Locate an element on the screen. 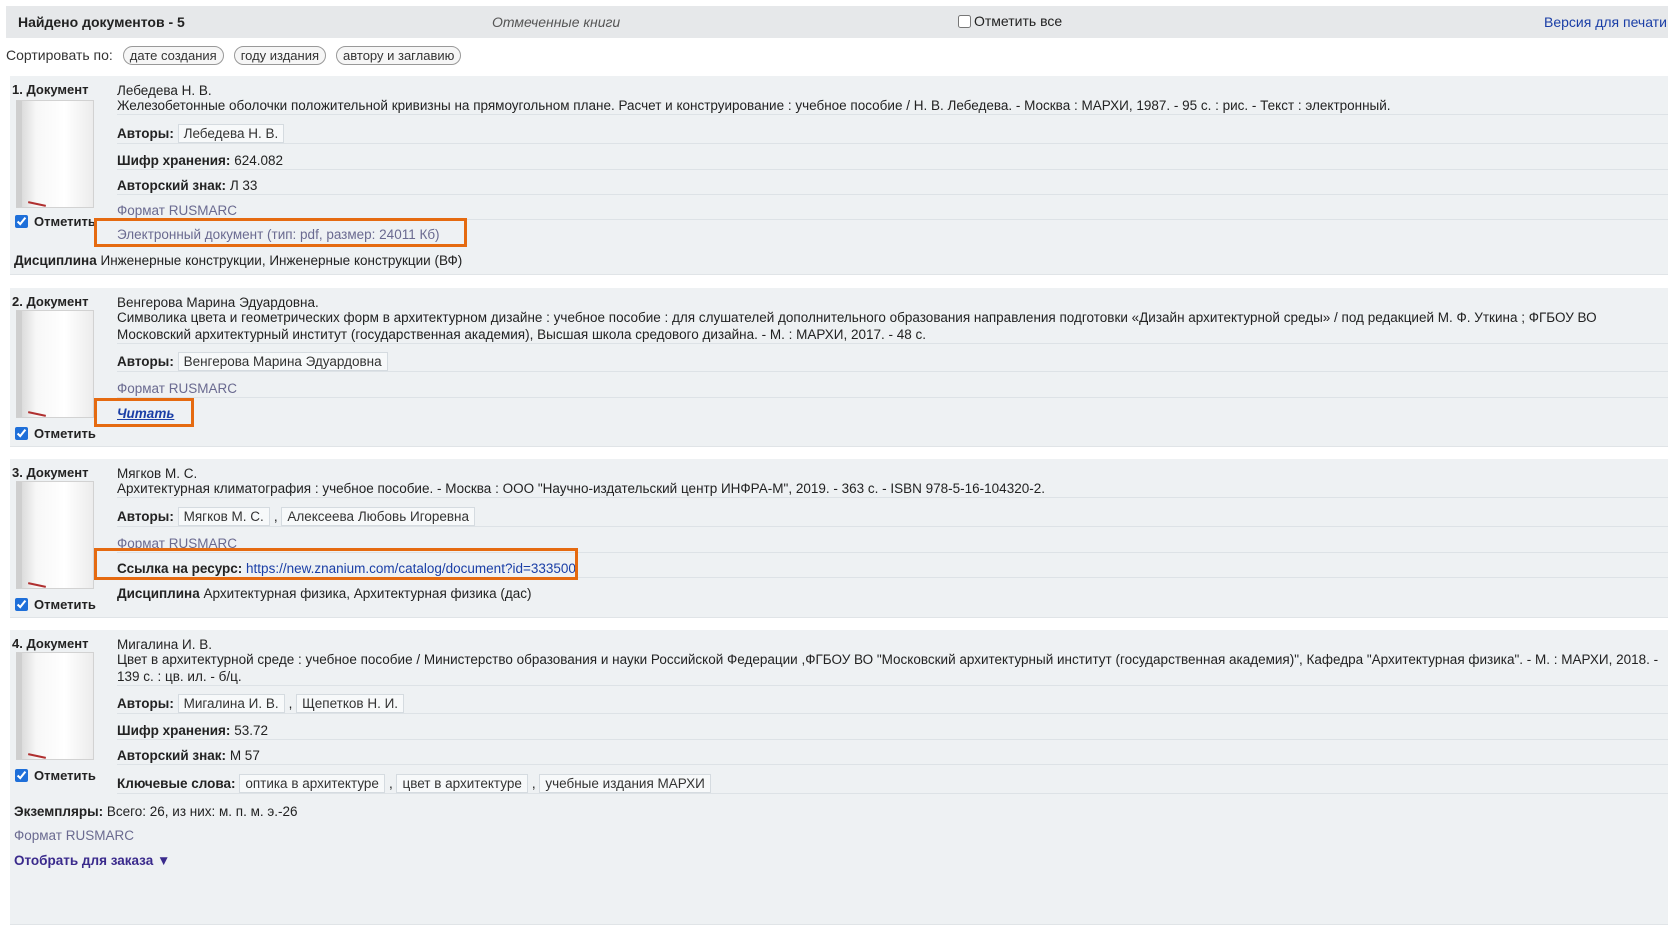 The height and width of the screenshot is (925, 1668). authors-row: Авторы: Мигалина И. В., Щепетков Н. И. is located at coordinates (892, 704).